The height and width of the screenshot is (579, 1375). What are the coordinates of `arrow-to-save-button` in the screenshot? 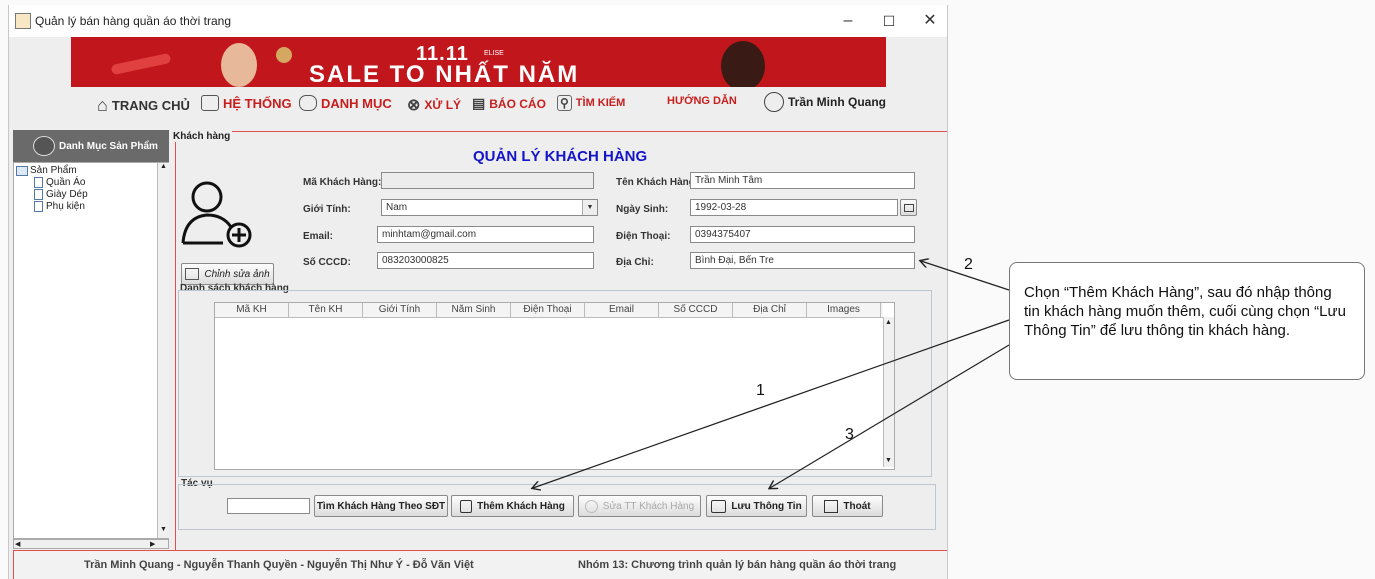 It's located at (890, 416).